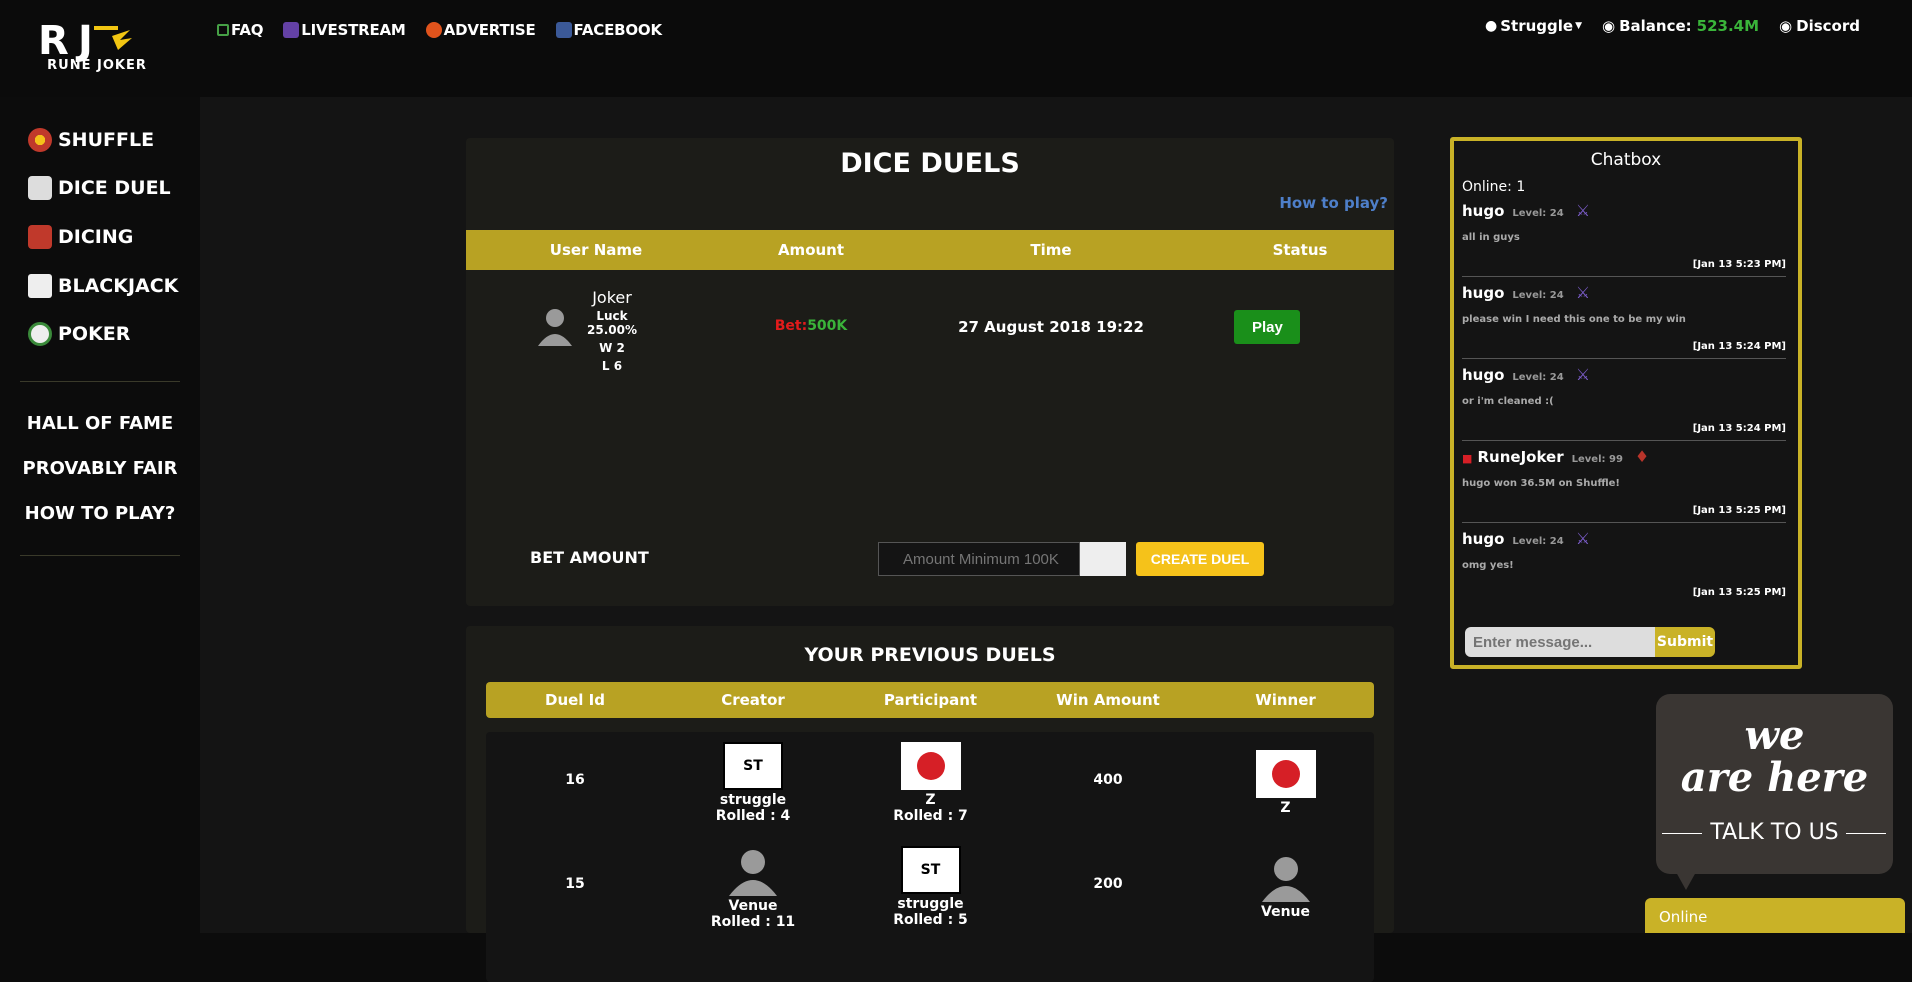 The image size is (1912, 982). I want to click on caret-down-icon: ▼, so click(1579, 26).